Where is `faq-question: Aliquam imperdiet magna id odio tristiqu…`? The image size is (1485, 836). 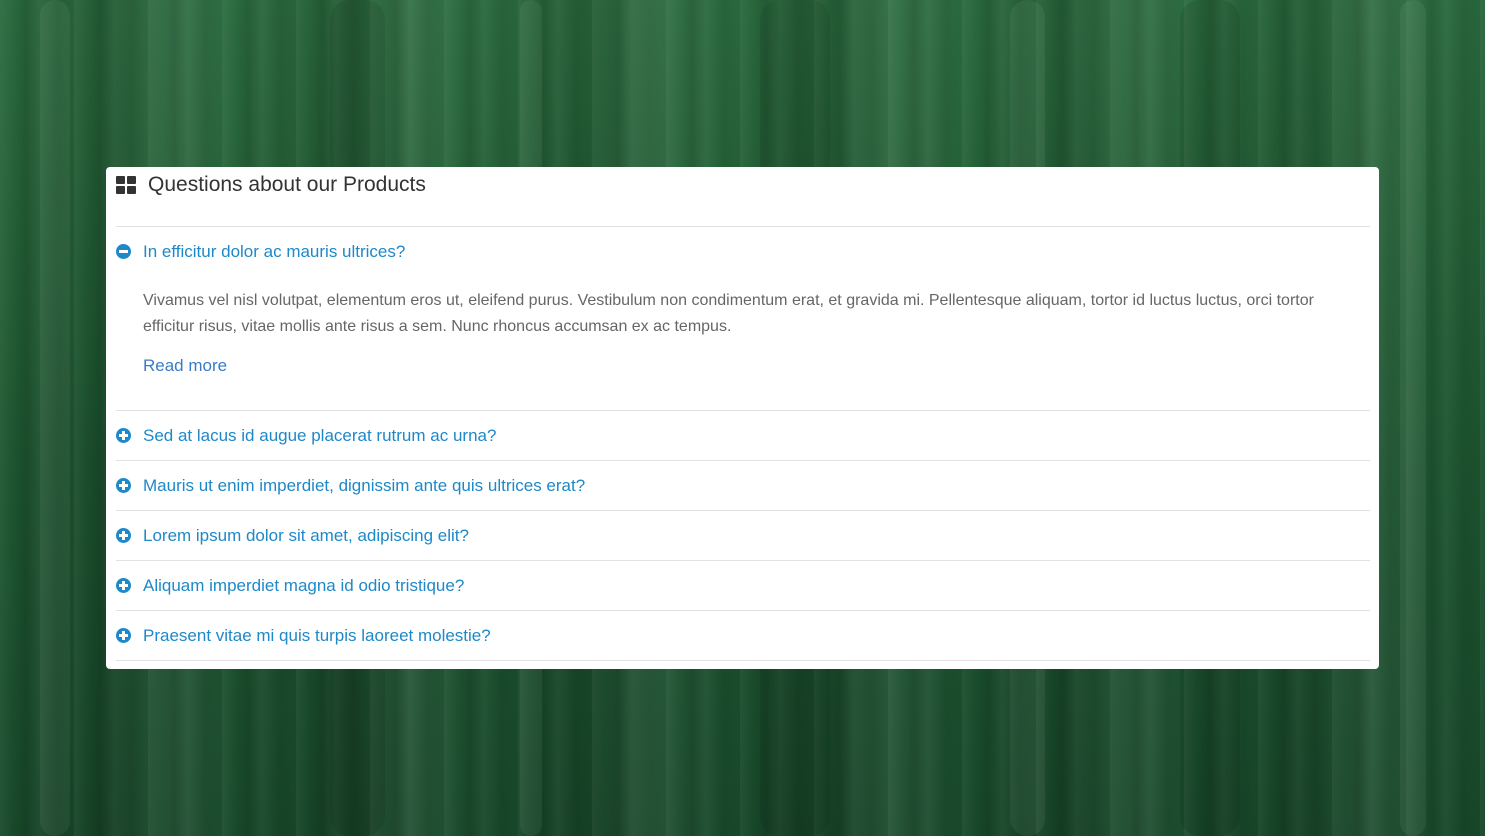 faq-question: Aliquam imperdiet magna id odio tristiqu… is located at coordinates (303, 586).